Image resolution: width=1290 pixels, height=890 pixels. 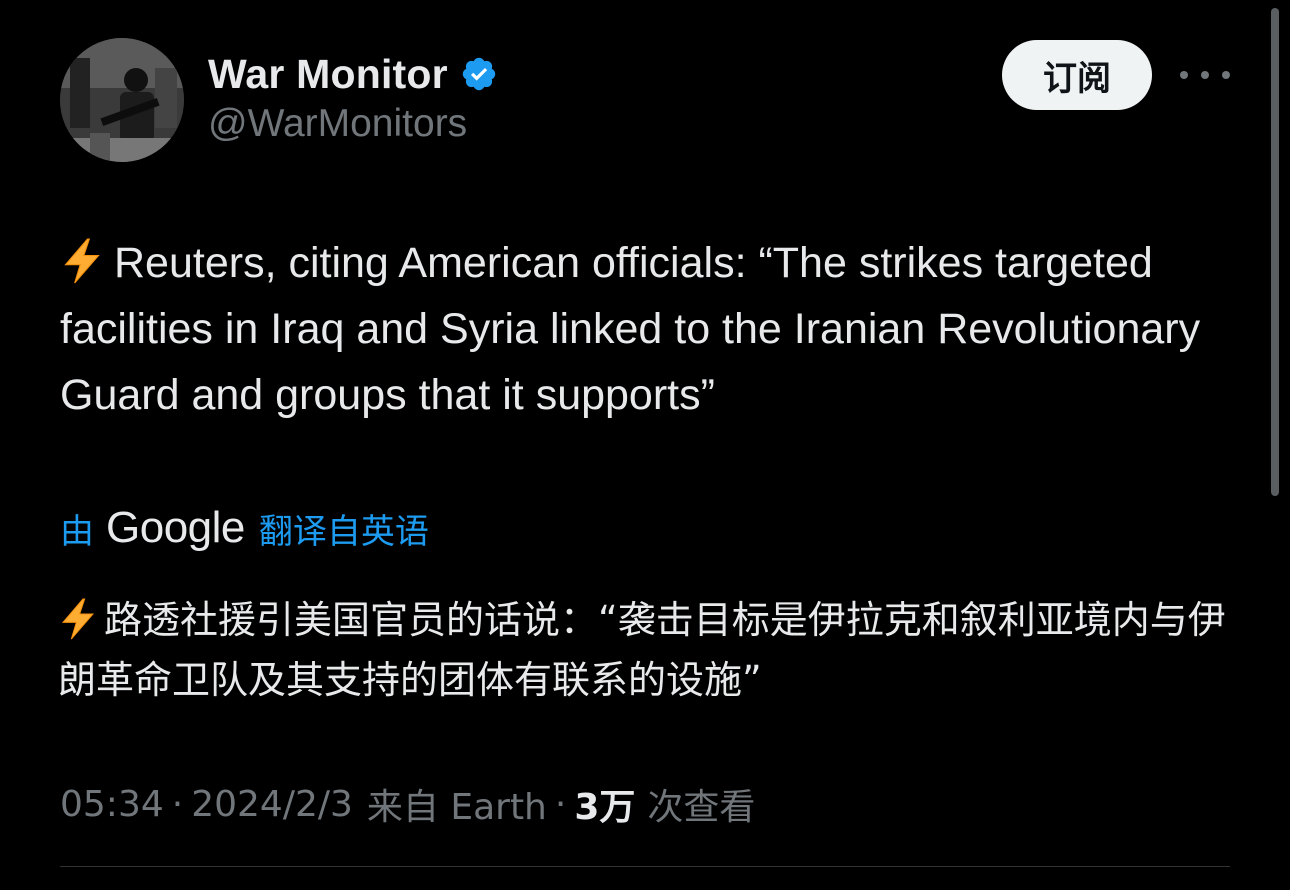 I want to click on tweet-meta: 05:34 · 2024/2/3 来自 Earth · 3万 次查看, so click(x=407, y=804).